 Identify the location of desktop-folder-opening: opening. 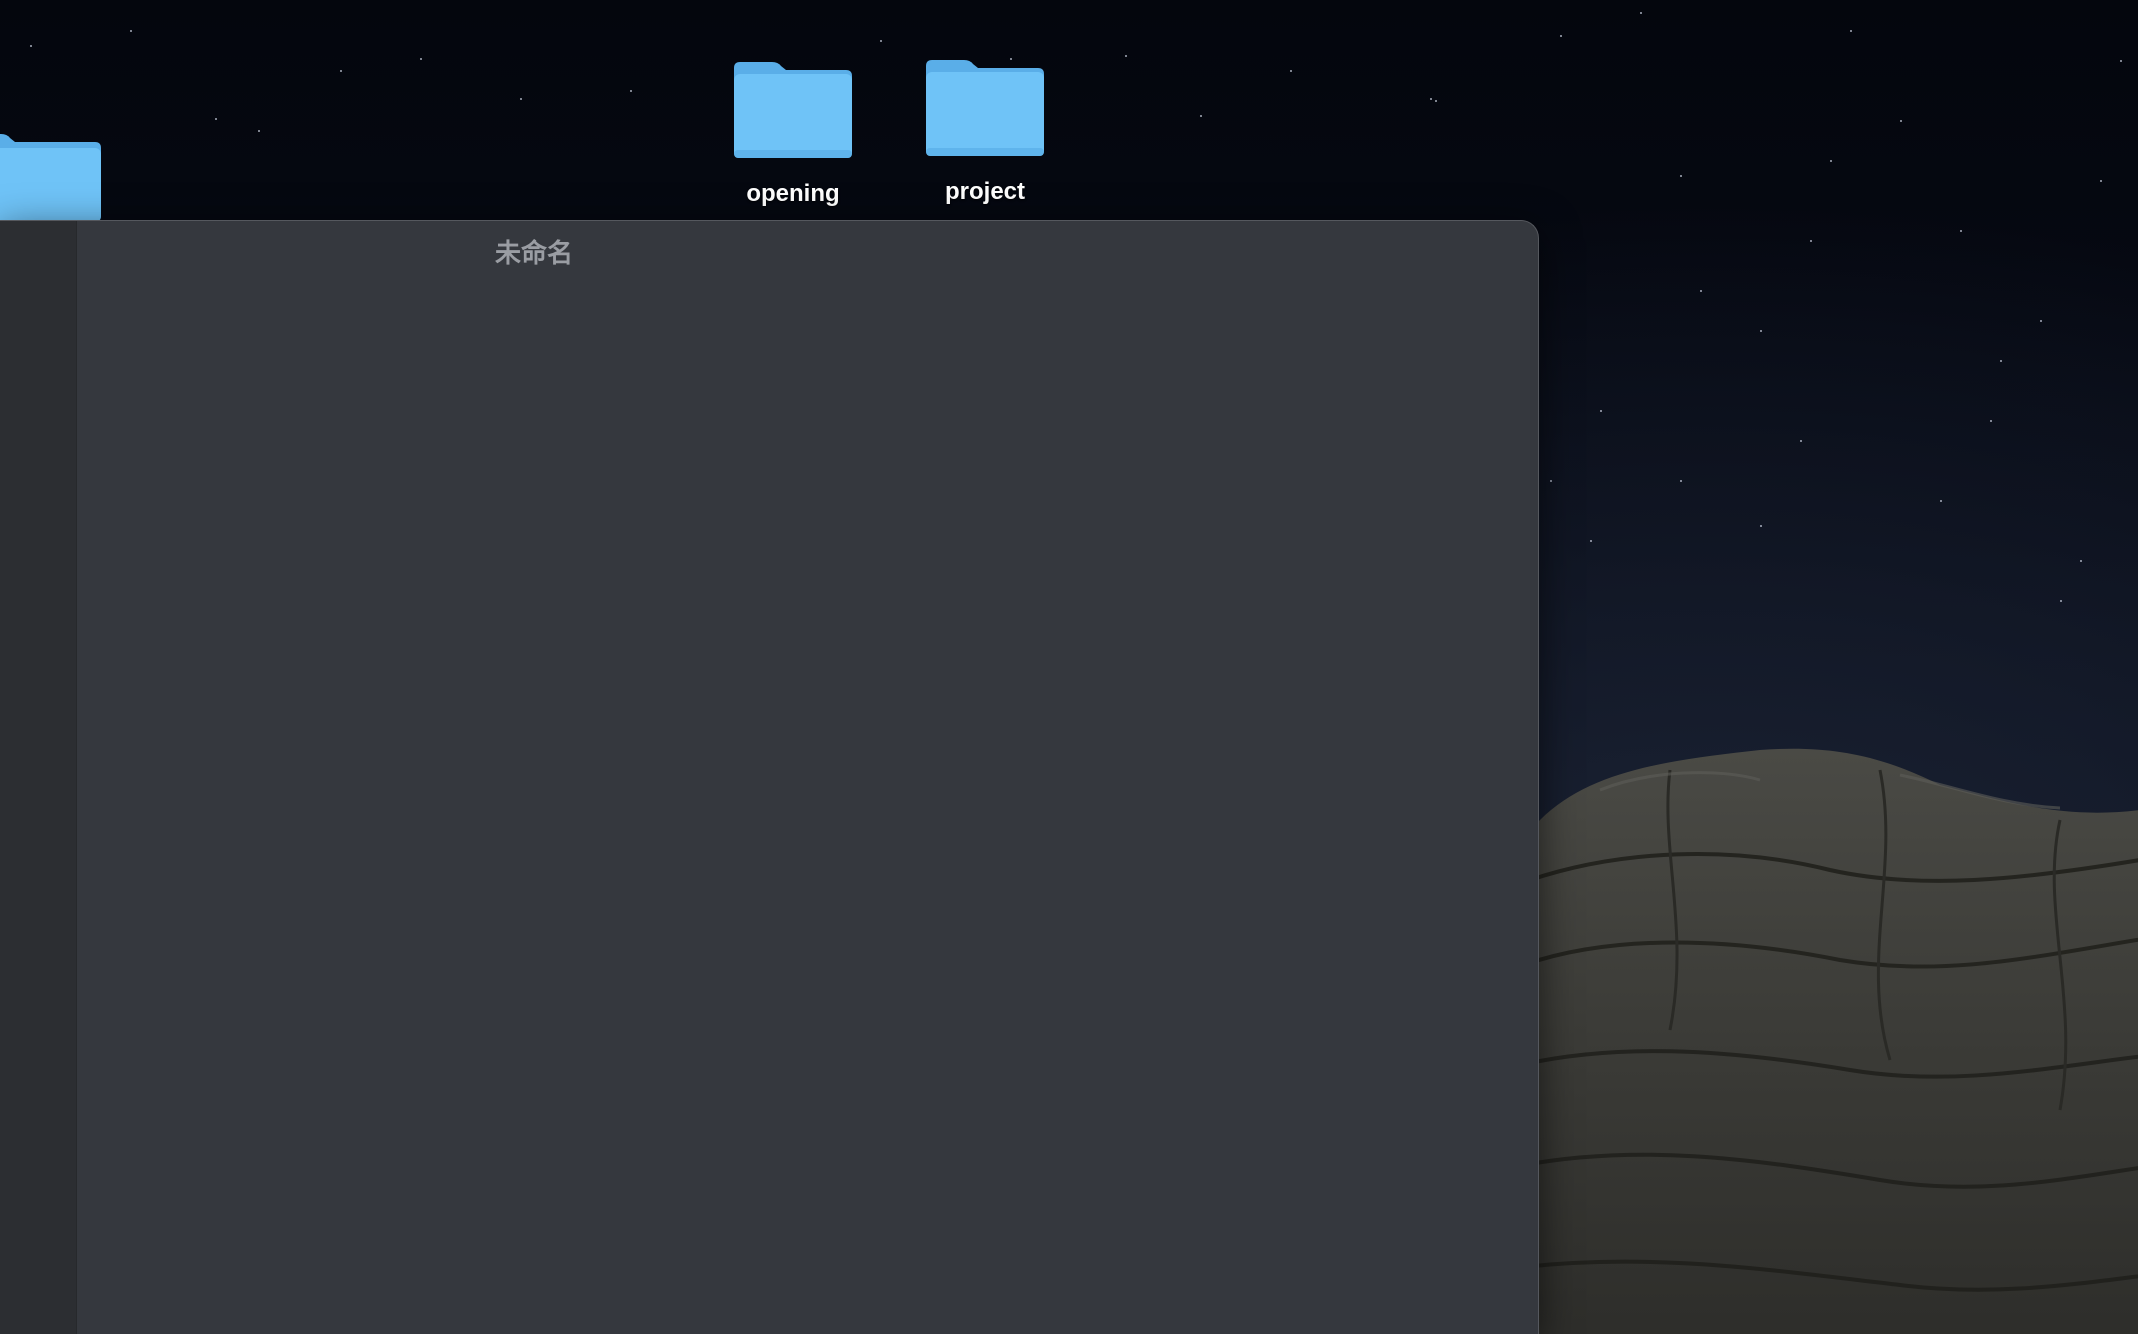
(793, 134).